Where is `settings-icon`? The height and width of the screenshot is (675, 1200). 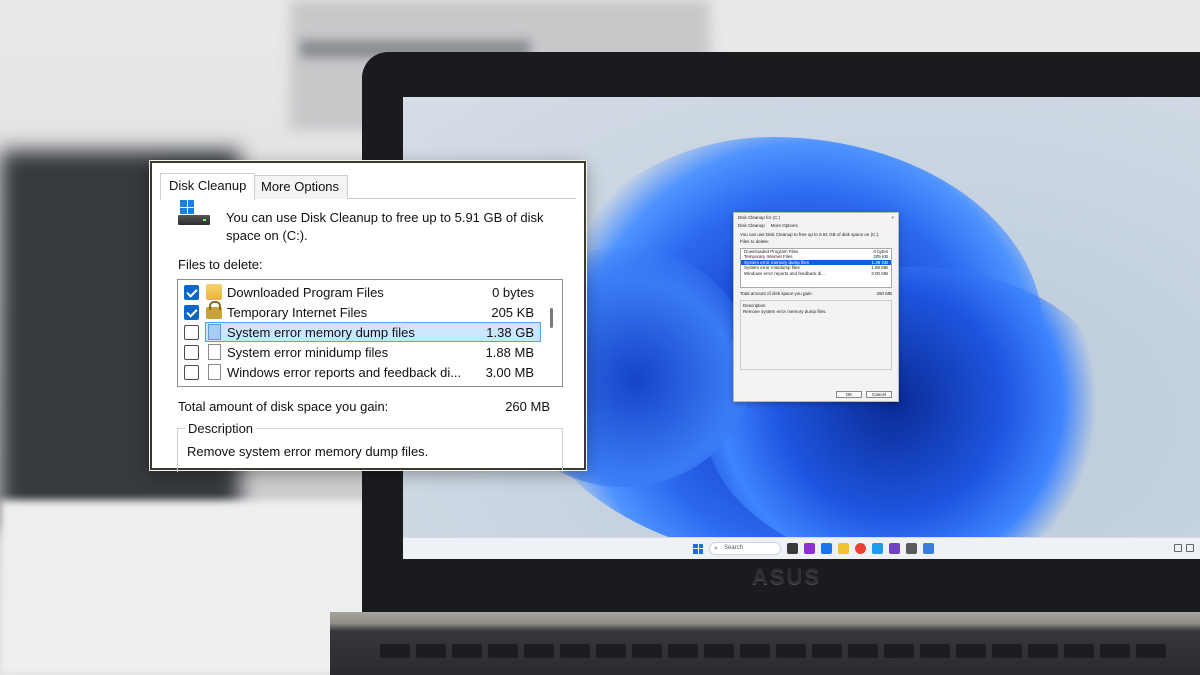 settings-icon is located at coordinates (911, 548).